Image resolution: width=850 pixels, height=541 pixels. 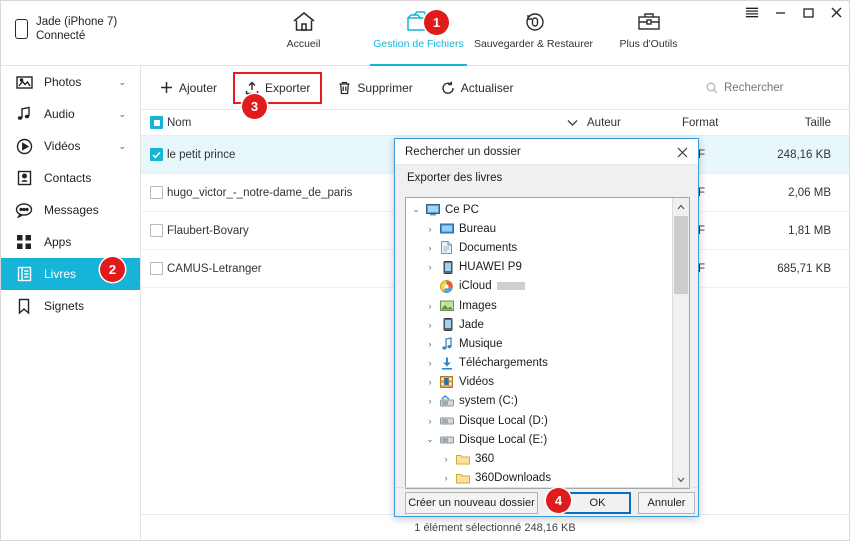 I want to click on nav-tab-plus-doutils: Plus d'Outils, so click(x=648, y=33).